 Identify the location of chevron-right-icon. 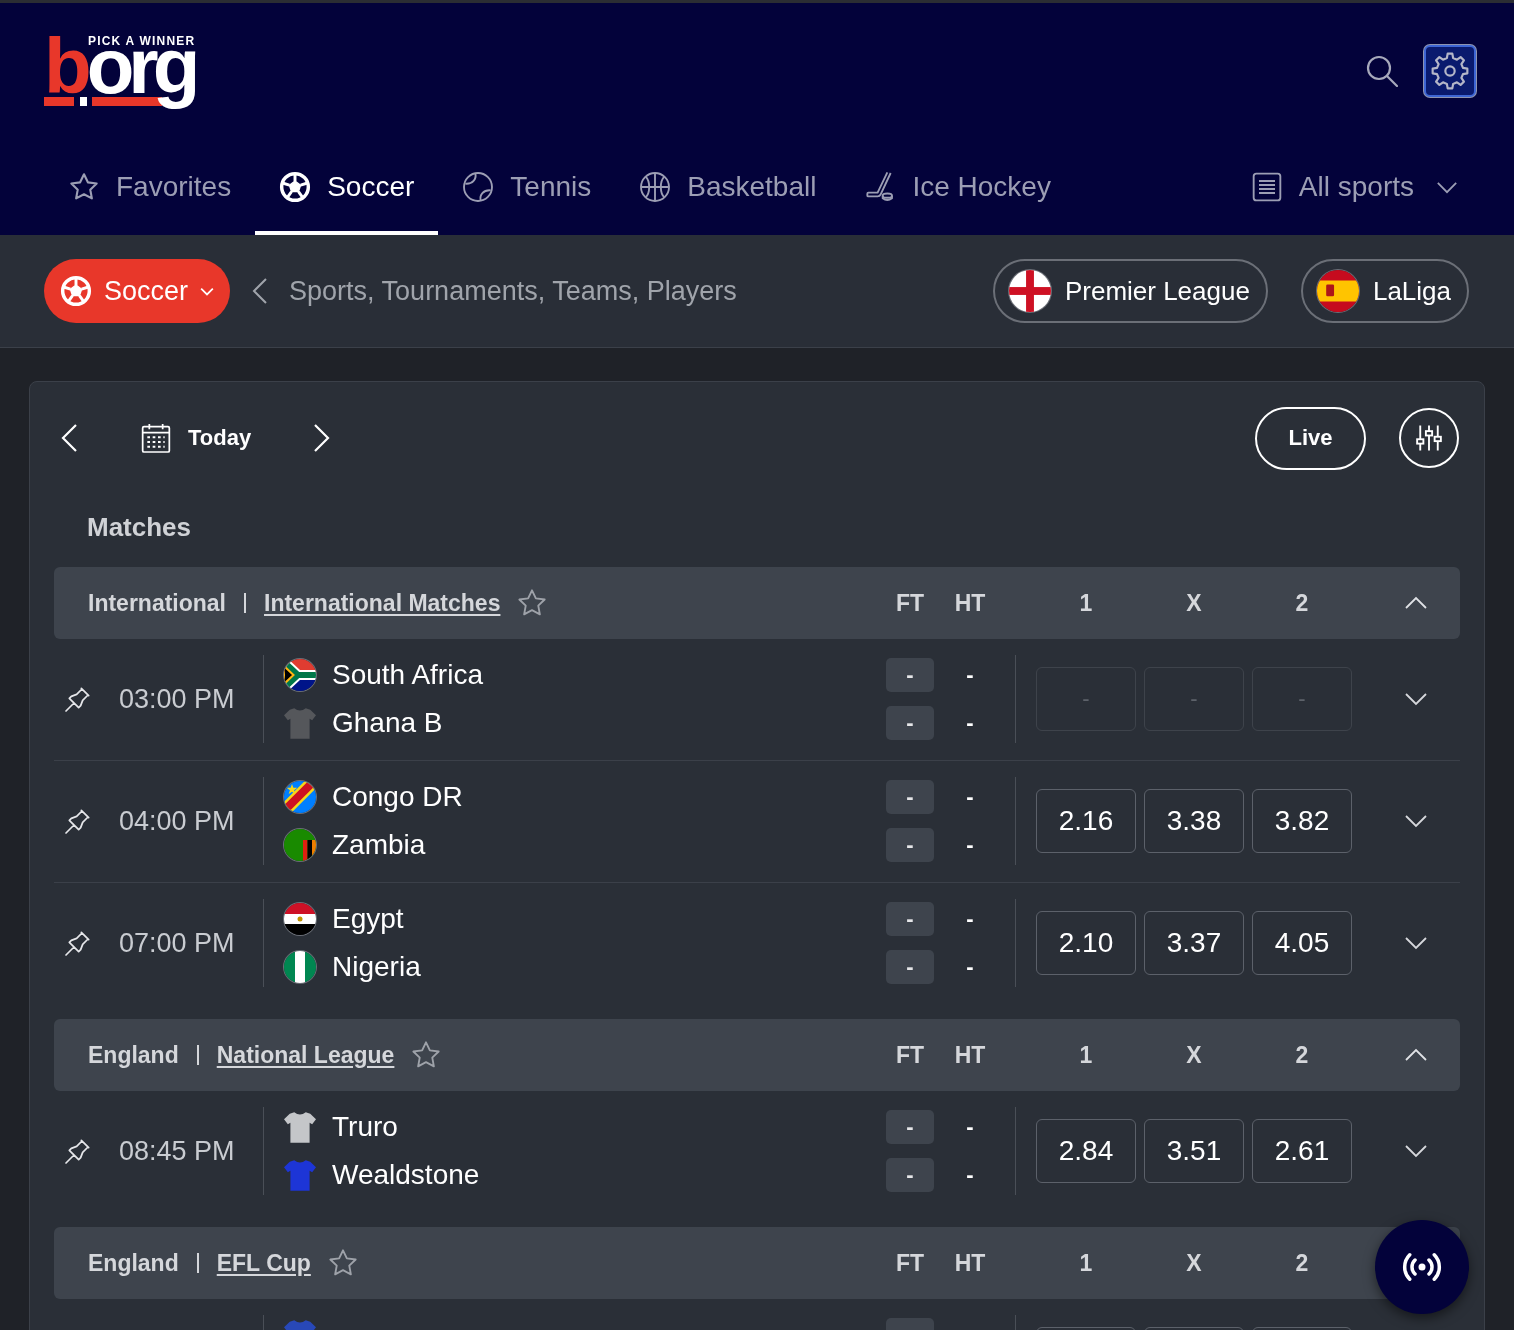
(322, 438).